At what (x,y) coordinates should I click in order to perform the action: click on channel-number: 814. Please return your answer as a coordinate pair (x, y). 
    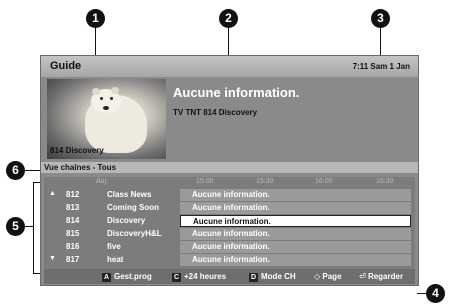
    Looking at the image, I should click on (73, 220).